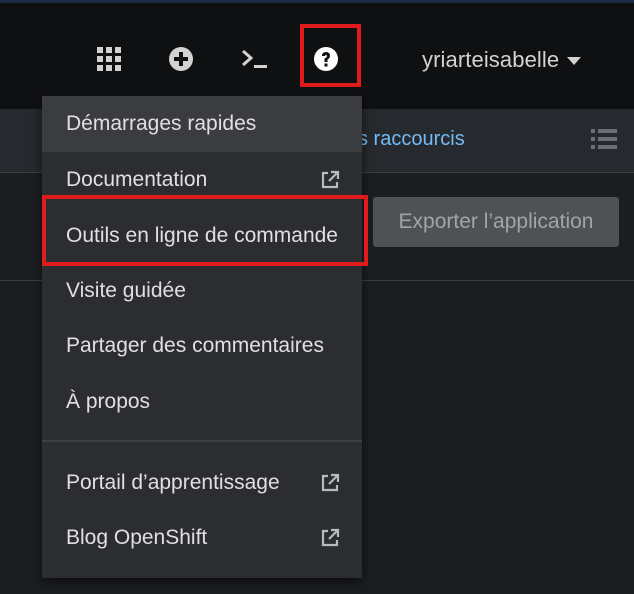 The height and width of the screenshot is (594, 634). I want to click on menu-item-quick-starts: Démarrages rapides, so click(202, 124).